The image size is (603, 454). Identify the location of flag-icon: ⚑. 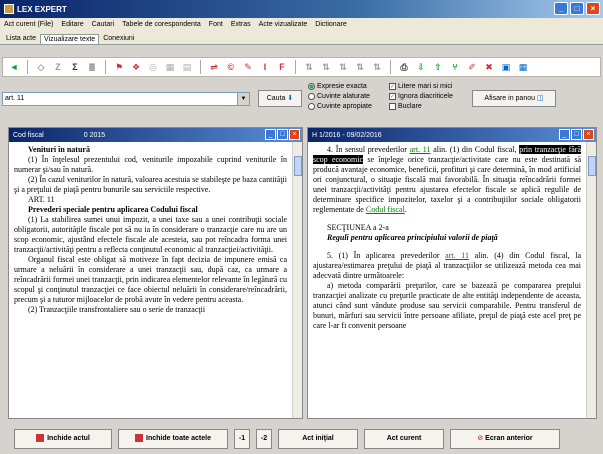
(119, 67).